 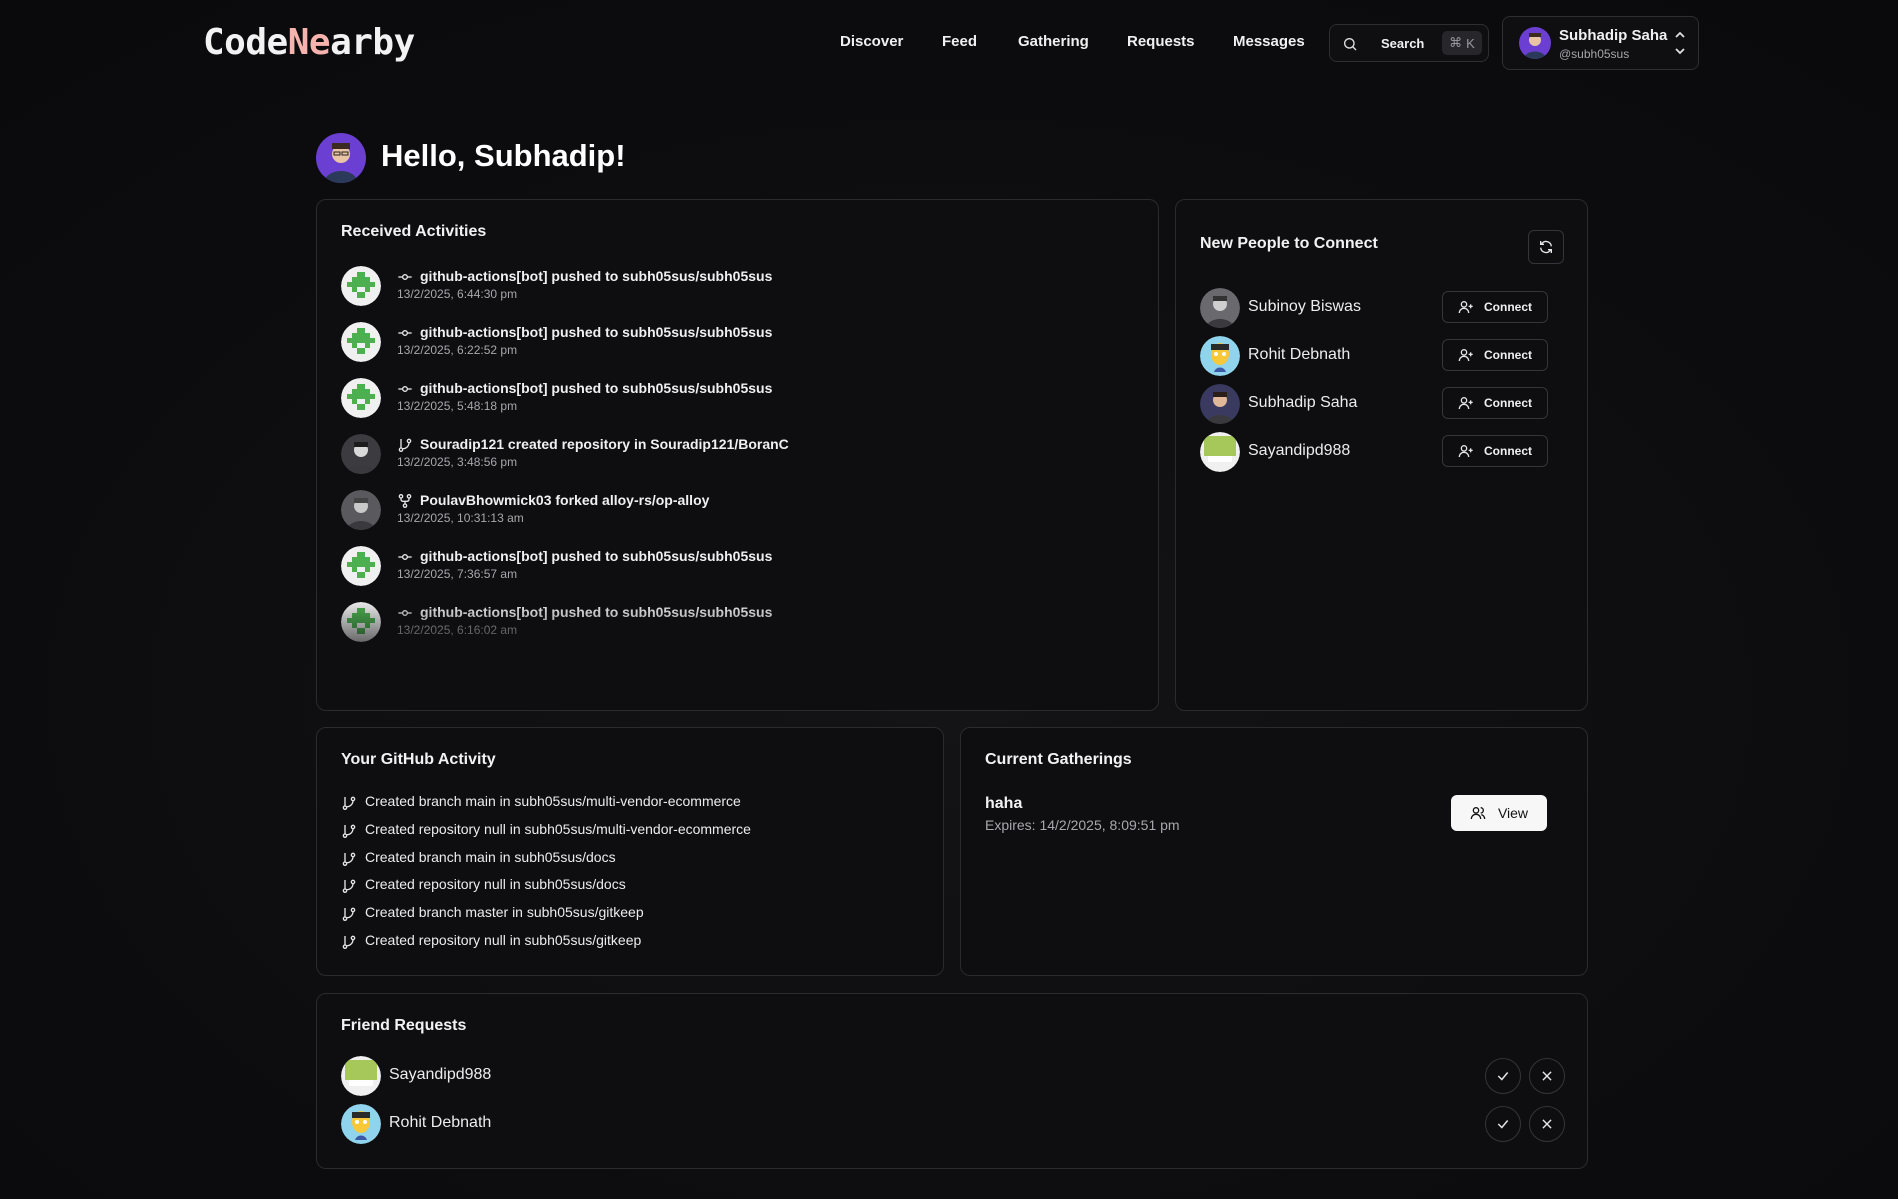 What do you see at coordinates (953, 1076) in the screenshot?
I see `friend-request-item: Sayandipd988` at bounding box center [953, 1076].